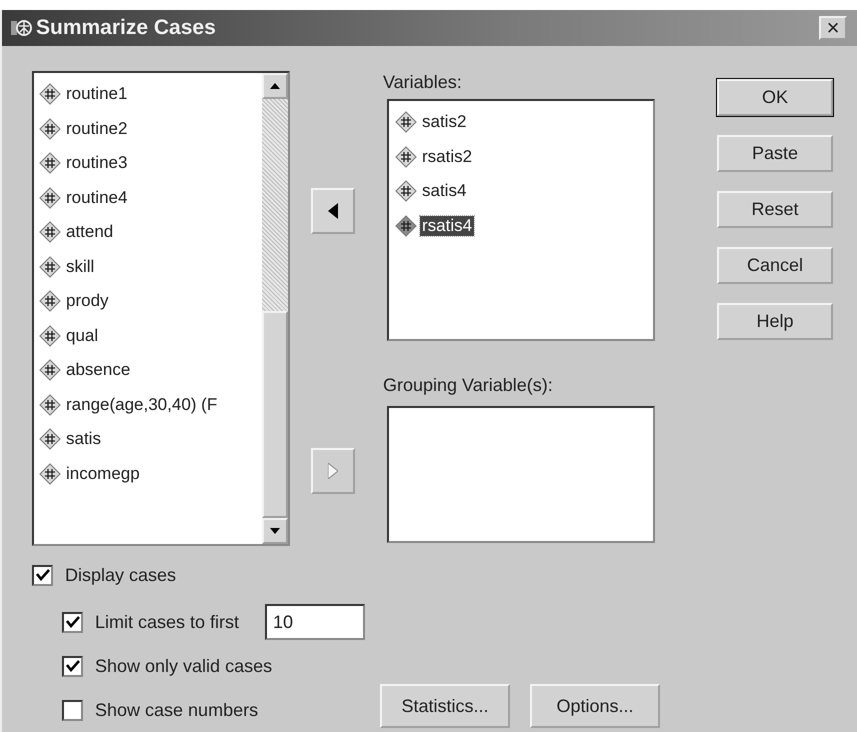  What do you see at coordinates (775, 209) in the screenshot?
I see `dialog-button: Reset` at bounding box center [775, 209].